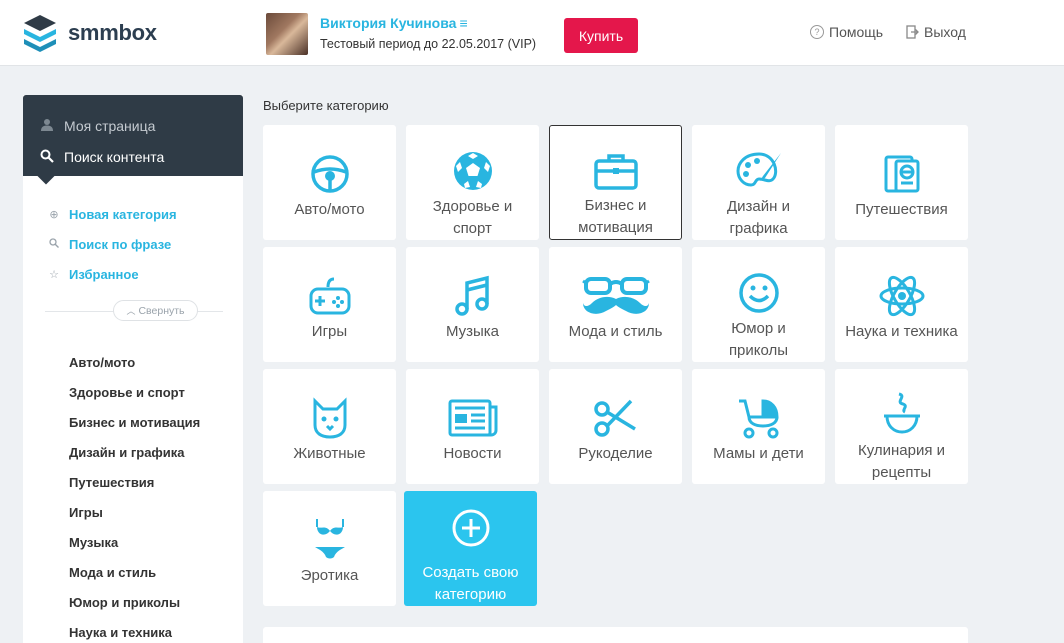  Describe the element at coordinates (388, 23) in the screenshot. I see `user-name: Виктория Кучинова` at that location.